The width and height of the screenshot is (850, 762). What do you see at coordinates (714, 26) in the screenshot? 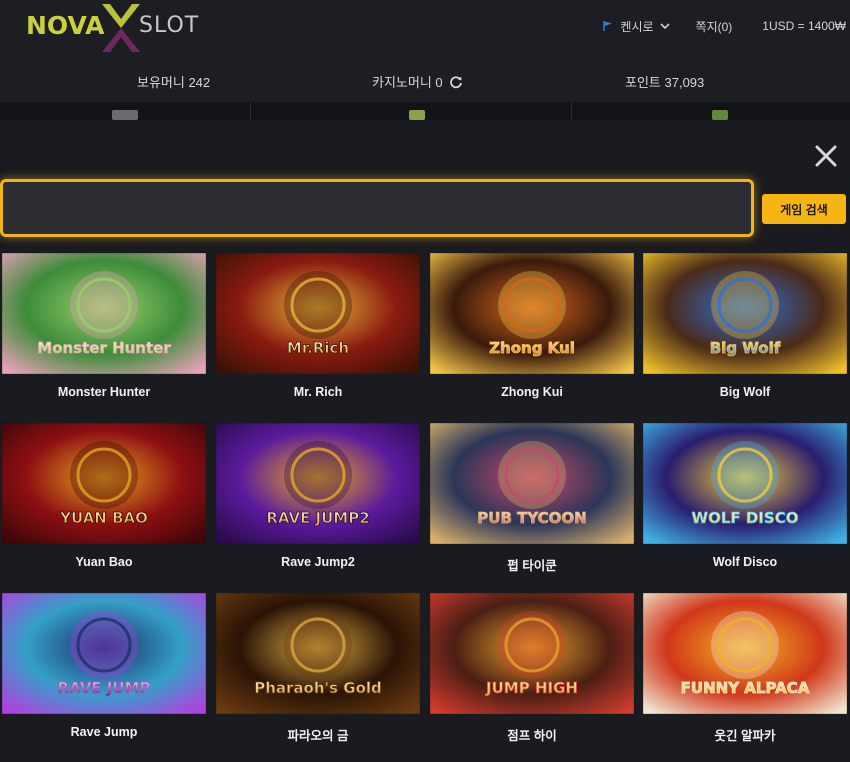
I see `messages-link: 쪽지(0)` at bounding box center [714, 26].